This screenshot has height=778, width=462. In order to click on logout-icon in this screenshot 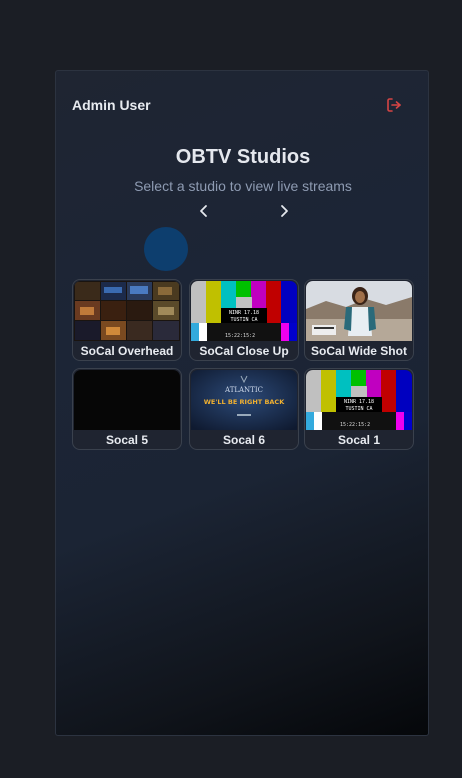, I will do `click(394, 105)`.